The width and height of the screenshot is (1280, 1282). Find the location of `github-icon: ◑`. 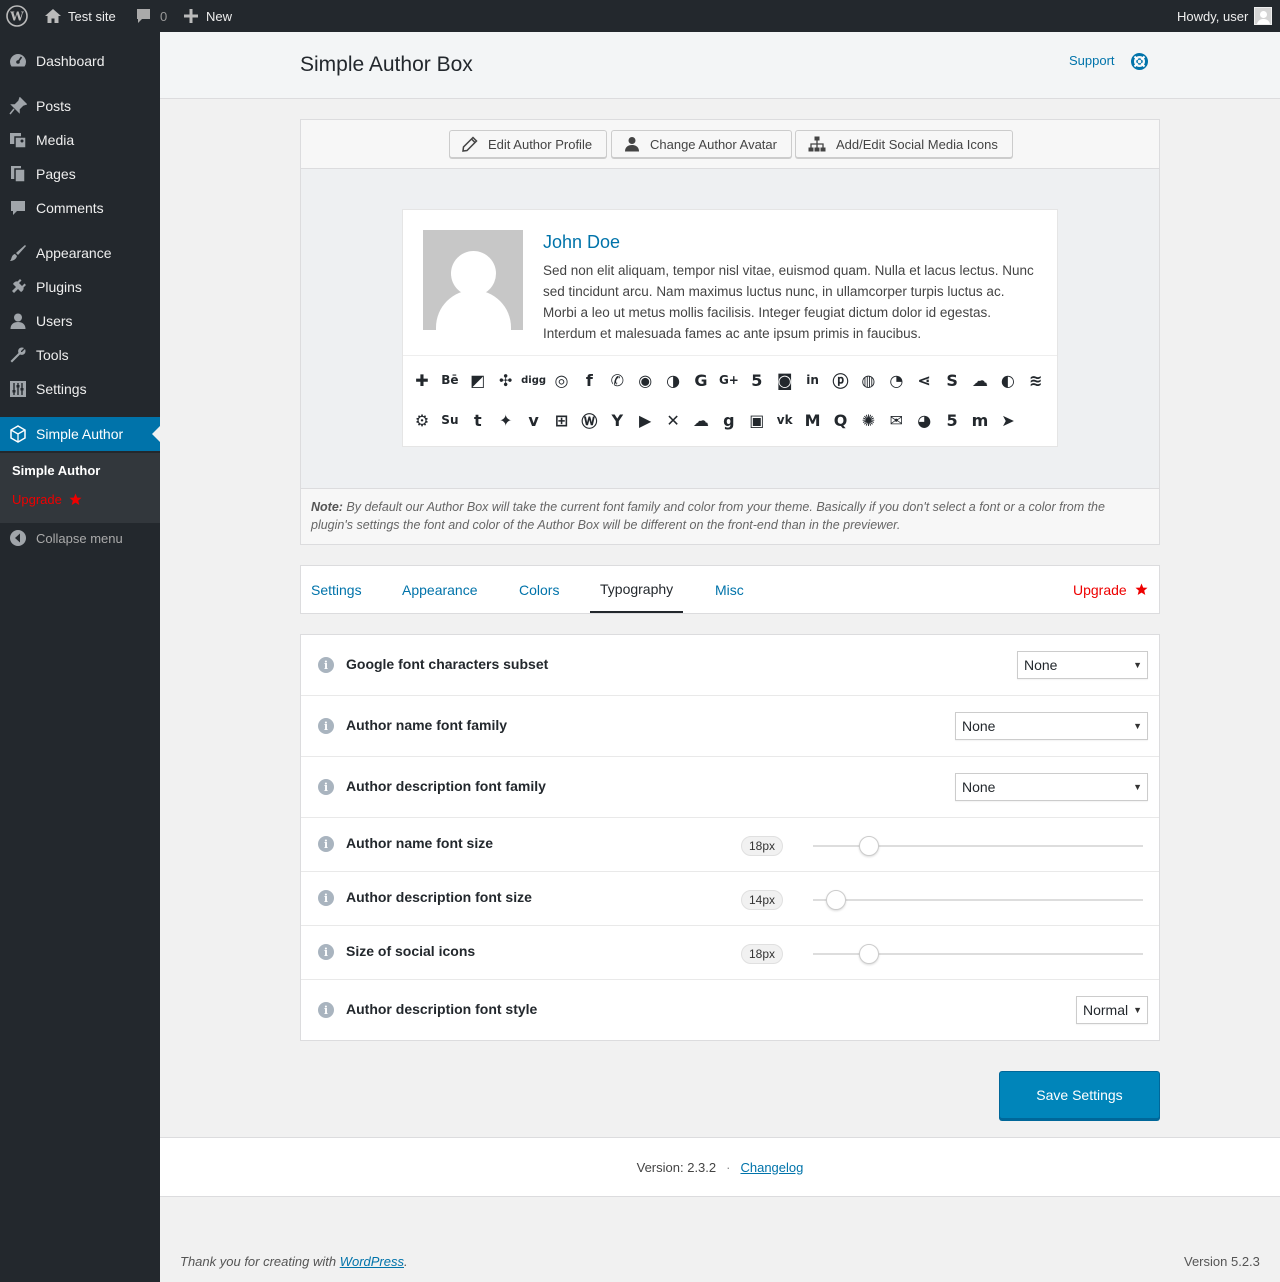

github-icon: ◑ is located at coordinates (673, 380).